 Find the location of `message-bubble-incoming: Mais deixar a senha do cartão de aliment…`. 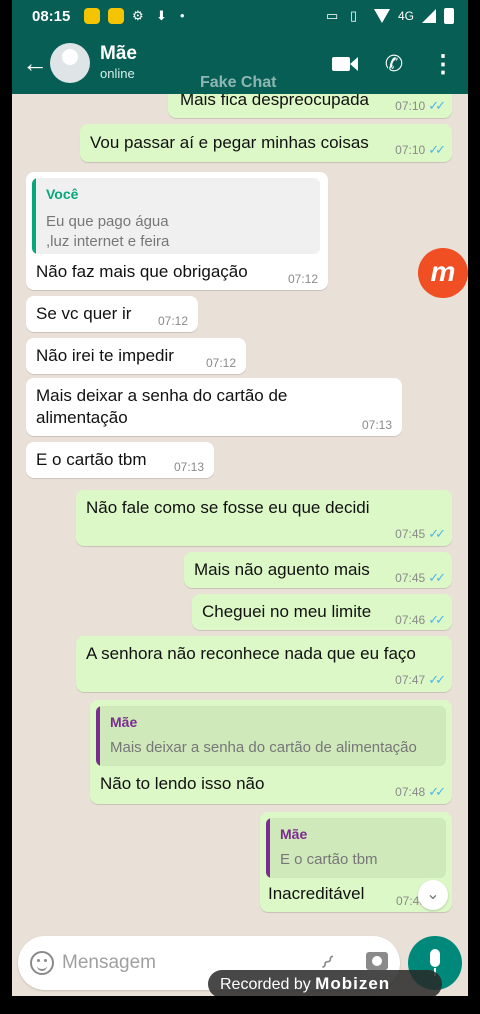

message-bubble-incoming: Mais deixar a senha do cartão de aliment… is located at coordinates (214, 407).